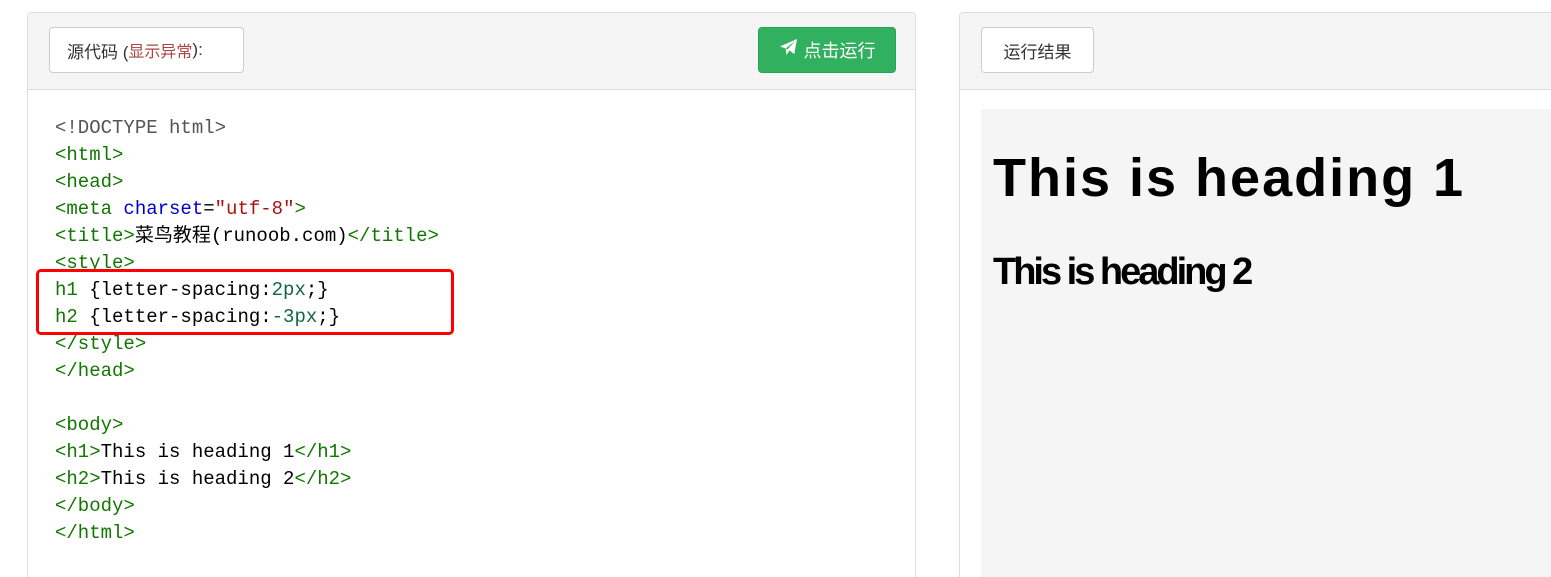  I want to click on code-token: </h2>, so click(323, 479).